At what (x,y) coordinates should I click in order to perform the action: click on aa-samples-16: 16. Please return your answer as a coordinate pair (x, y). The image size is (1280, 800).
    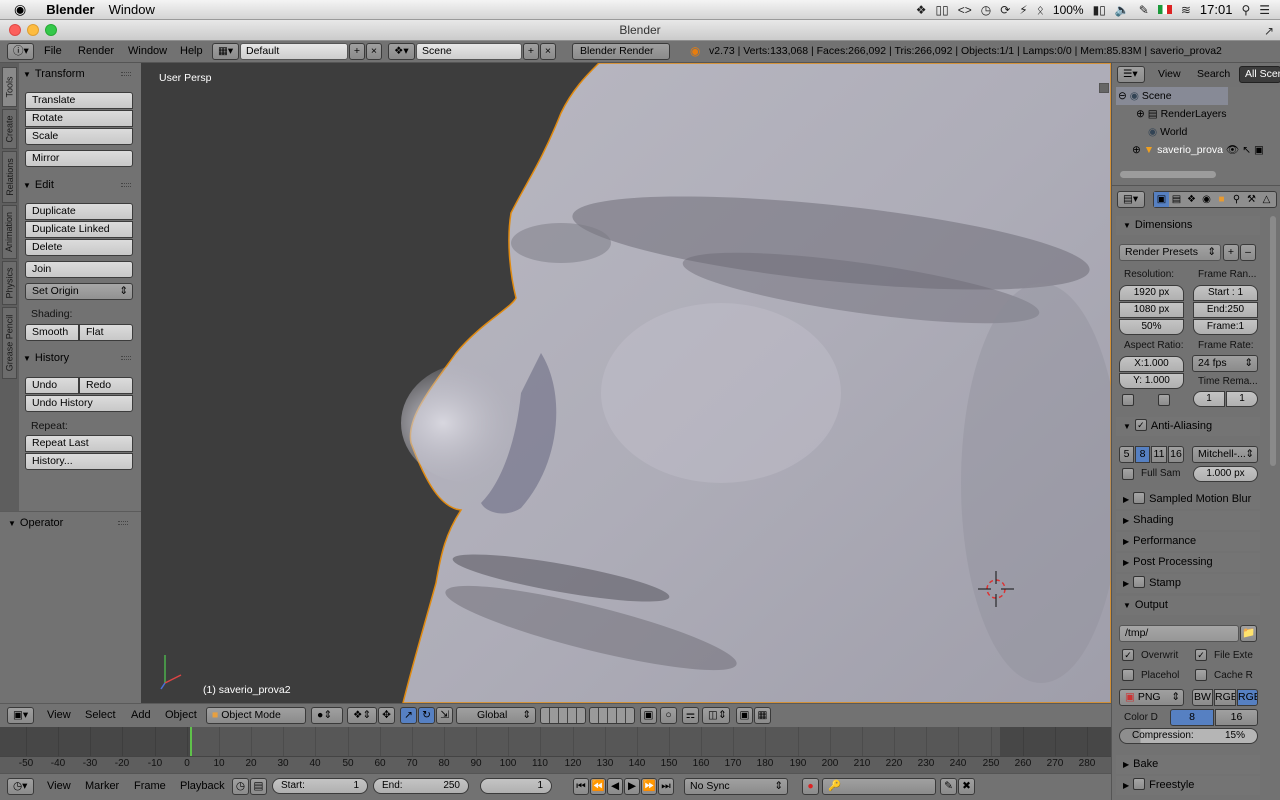
    Looking at the image, I should click on (1176, 454).